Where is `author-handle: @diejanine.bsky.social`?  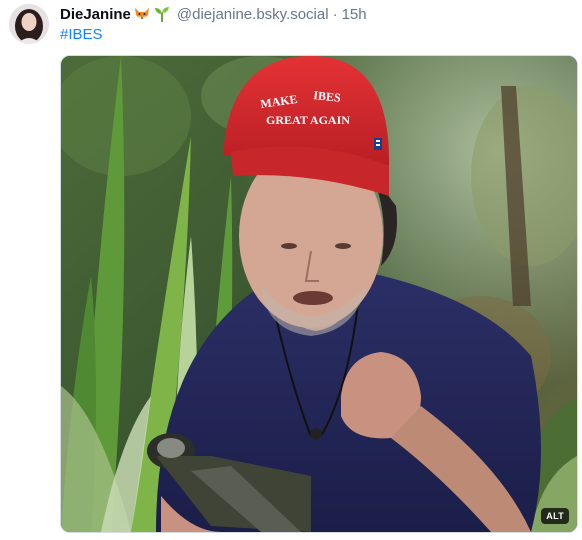 author-handle: @diejanine.bsky.social is located at coordinates (253, 14).